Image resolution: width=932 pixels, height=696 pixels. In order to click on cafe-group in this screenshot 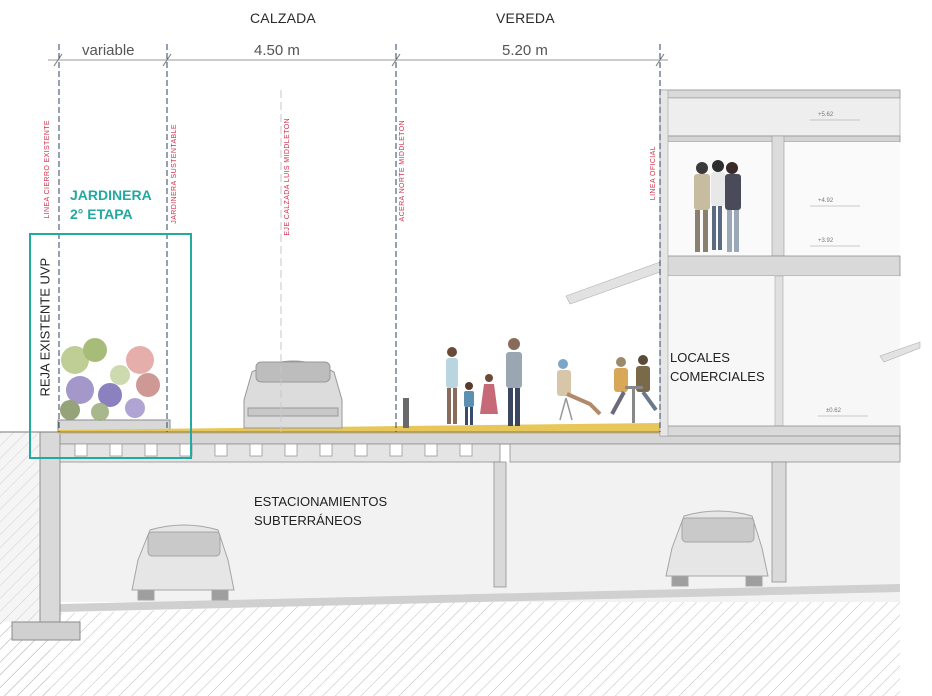, I will do `click(607, 389)`.